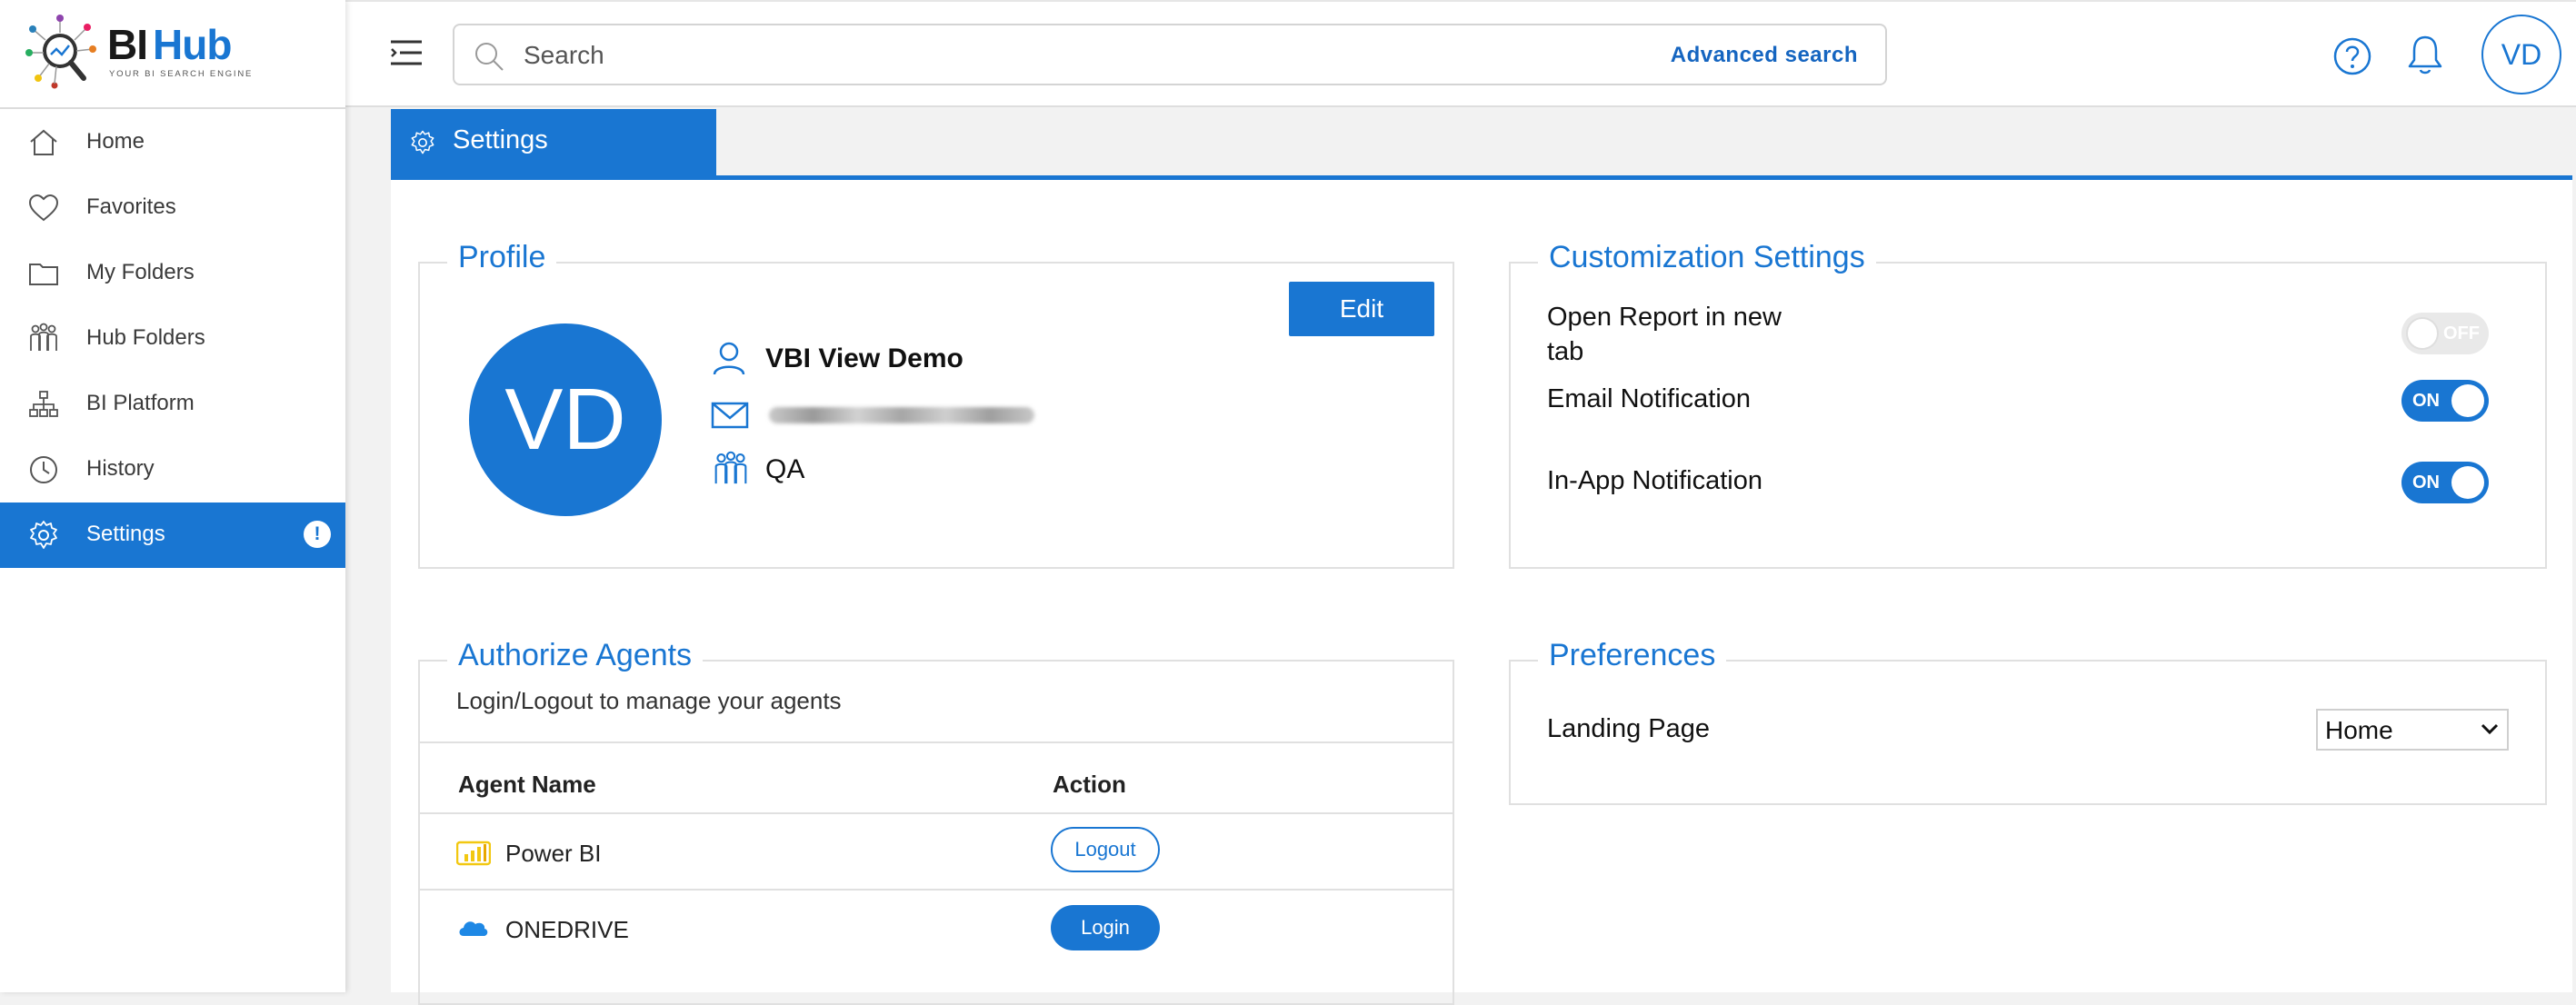 Image resolution: width=2576 pixels, height=1005 pixels. What do you see at coordinates (785, 469) in the screenshot?
I see `profile-group: QA` at bounding box center [785, 469].